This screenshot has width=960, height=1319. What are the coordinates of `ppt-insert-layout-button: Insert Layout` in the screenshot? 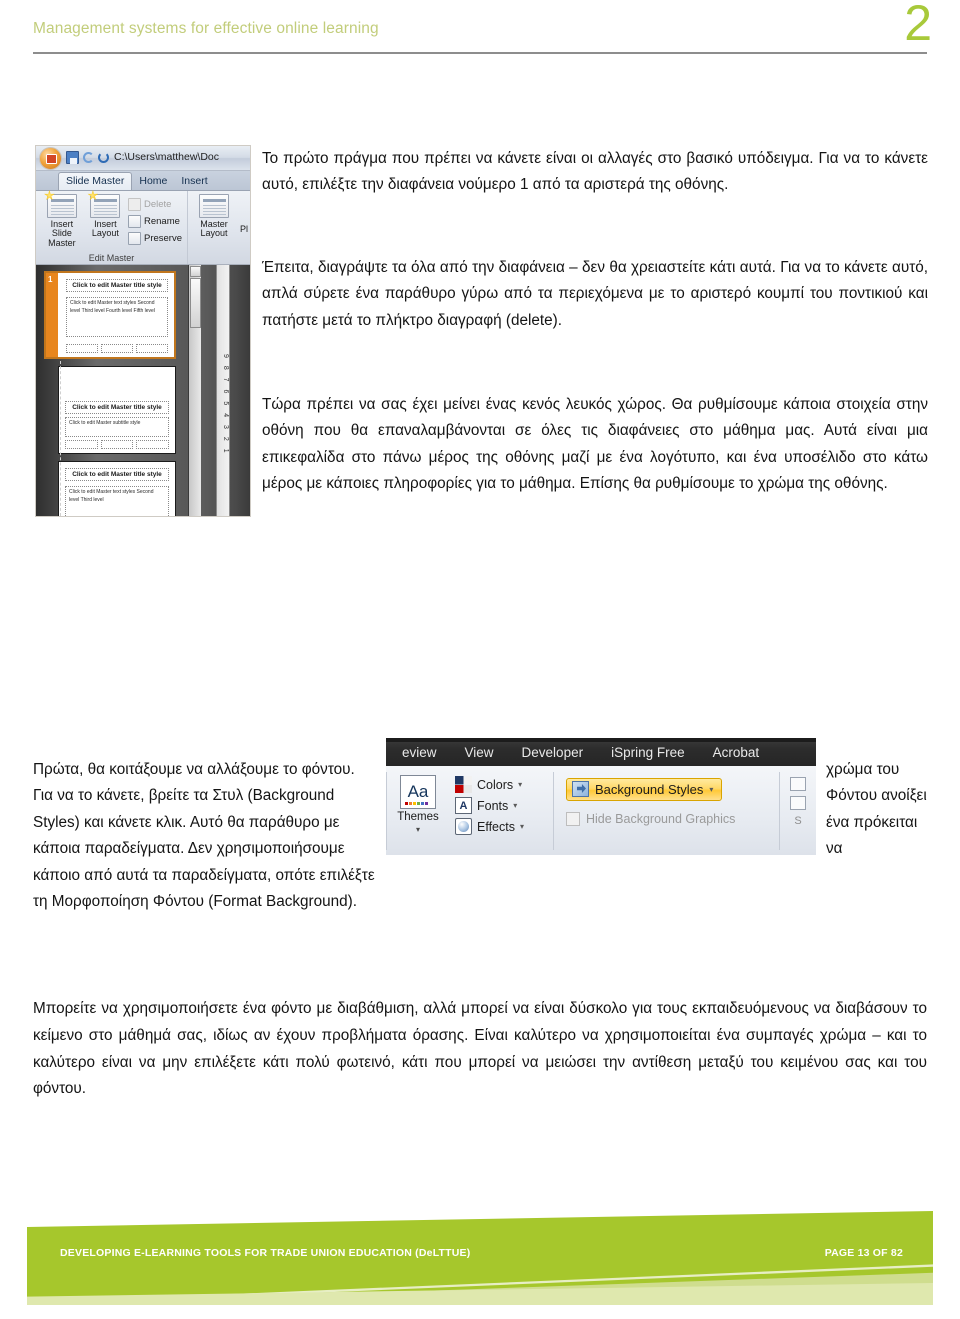 It's located at (105, 219).